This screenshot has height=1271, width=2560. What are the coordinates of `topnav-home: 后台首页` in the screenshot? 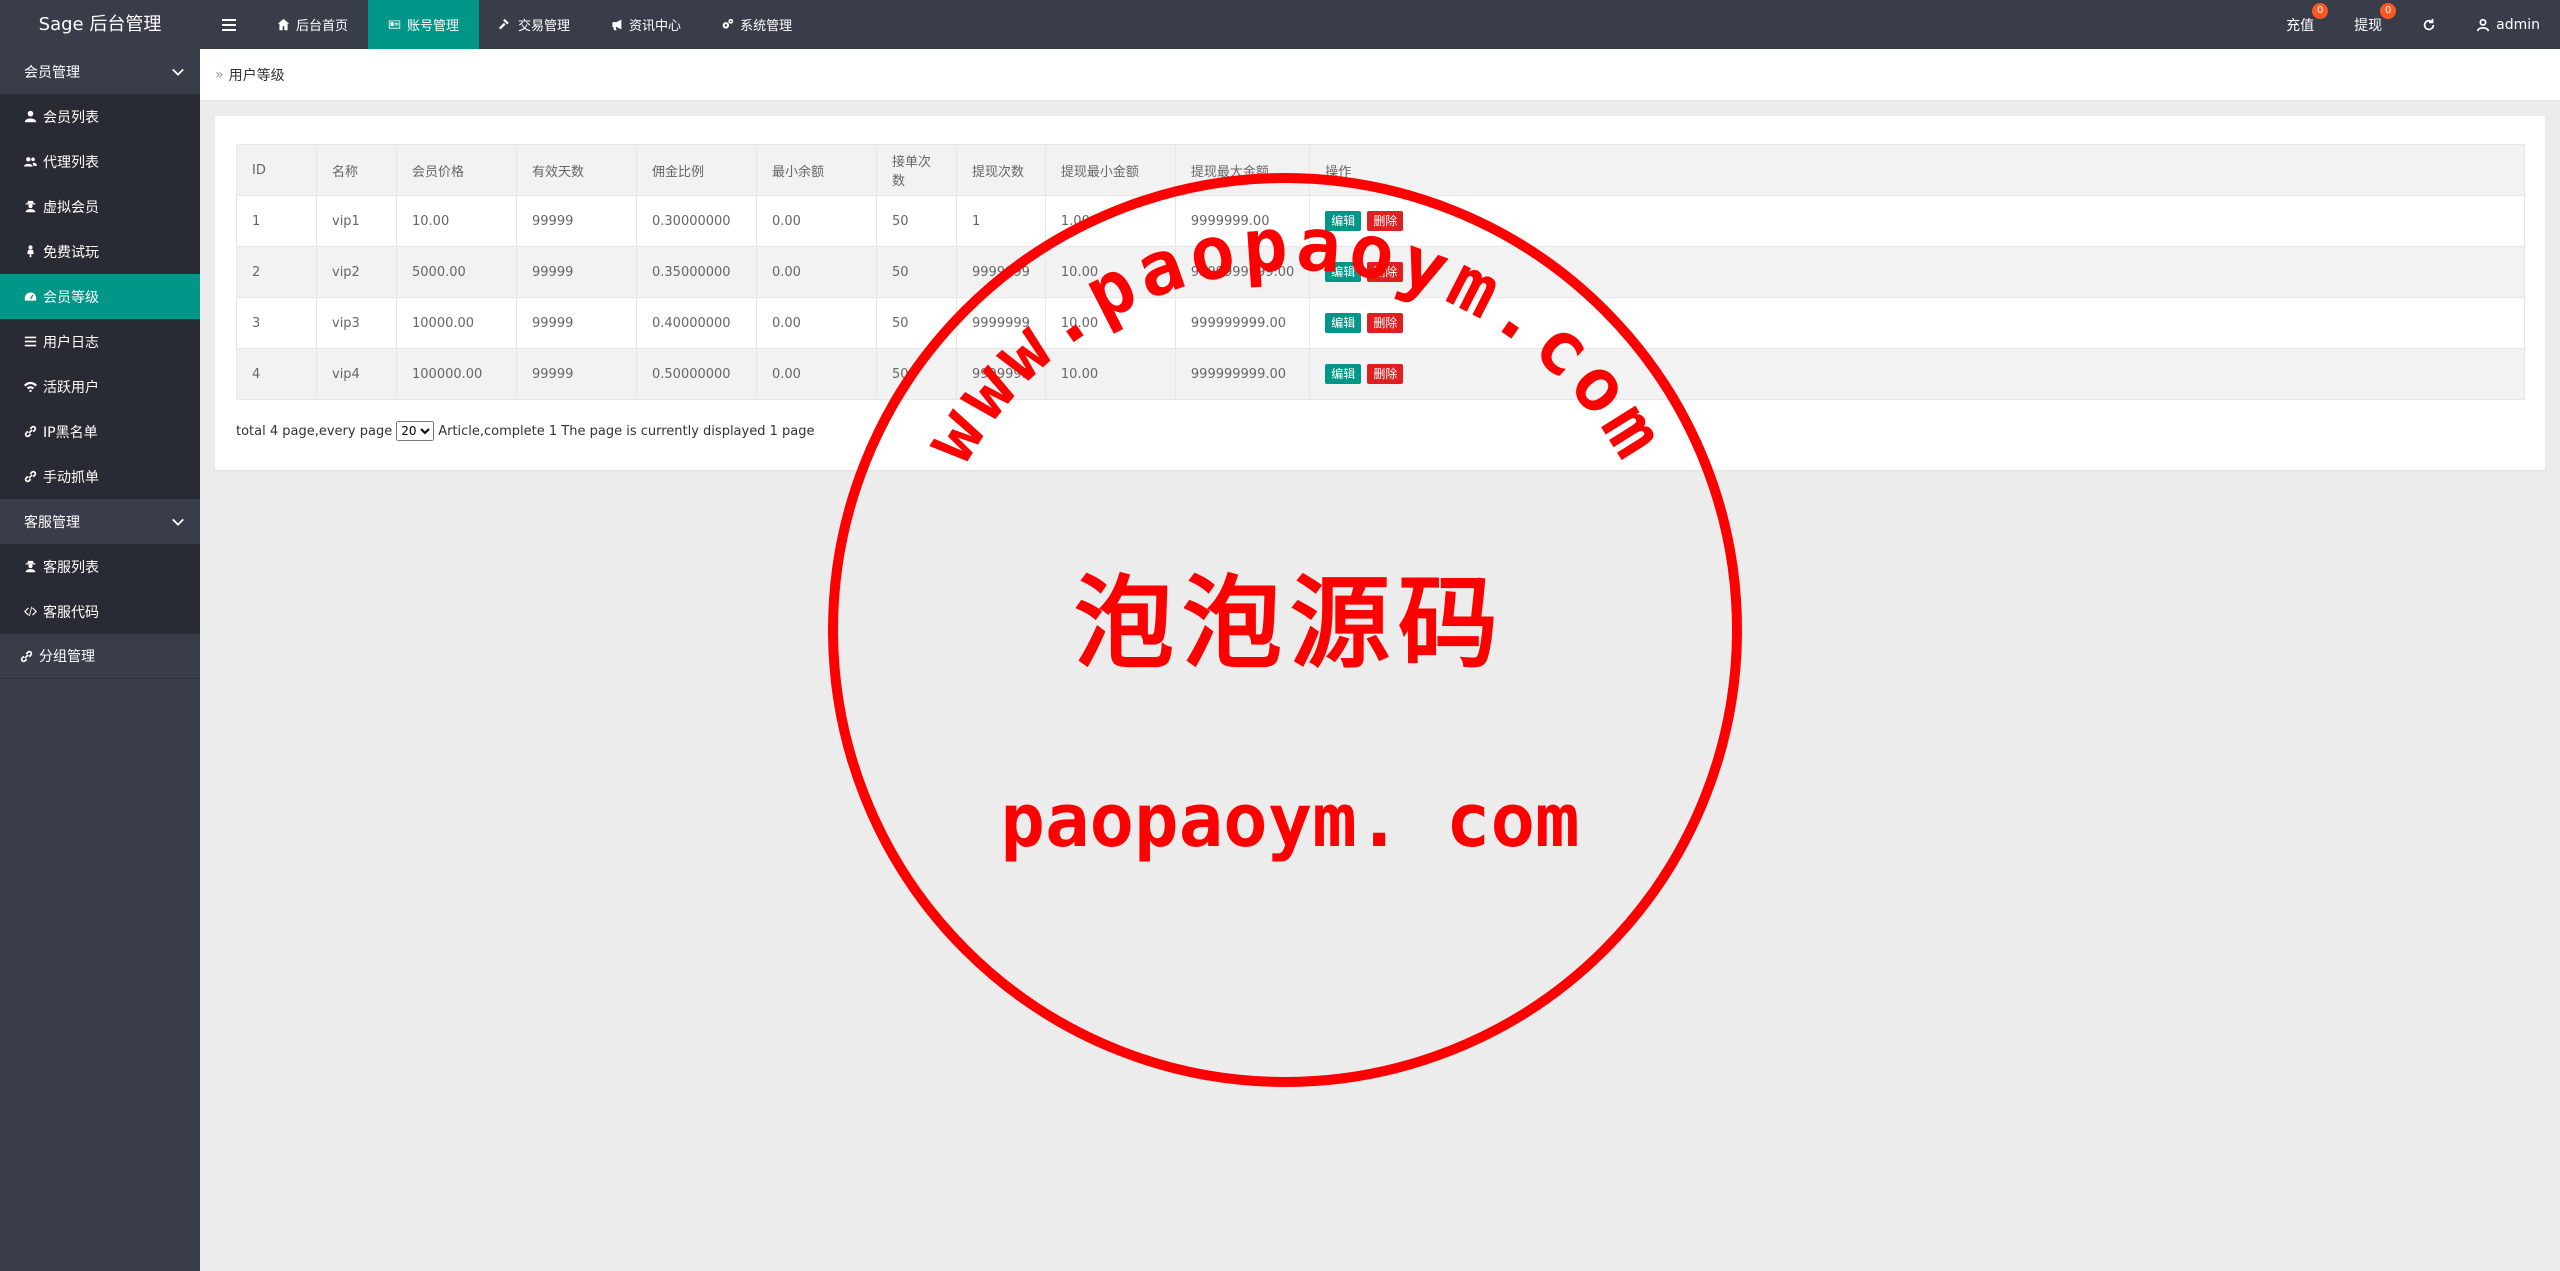 It's located at (312, 24).